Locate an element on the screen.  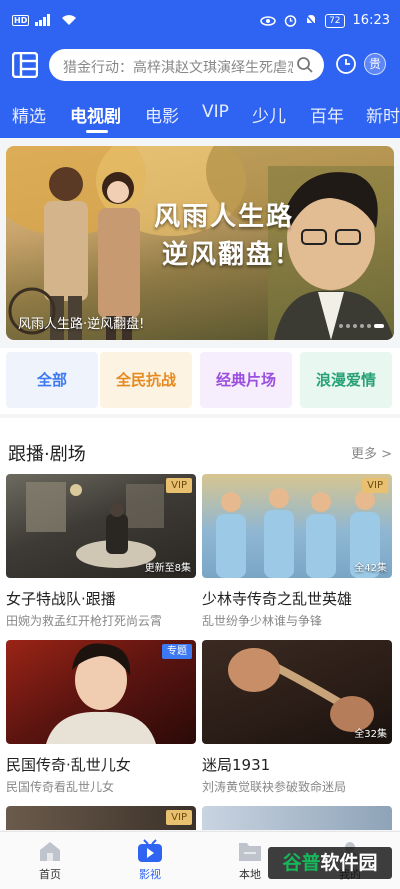
tab-tv-series: 电视剧 is located at coordinates (95, 114).